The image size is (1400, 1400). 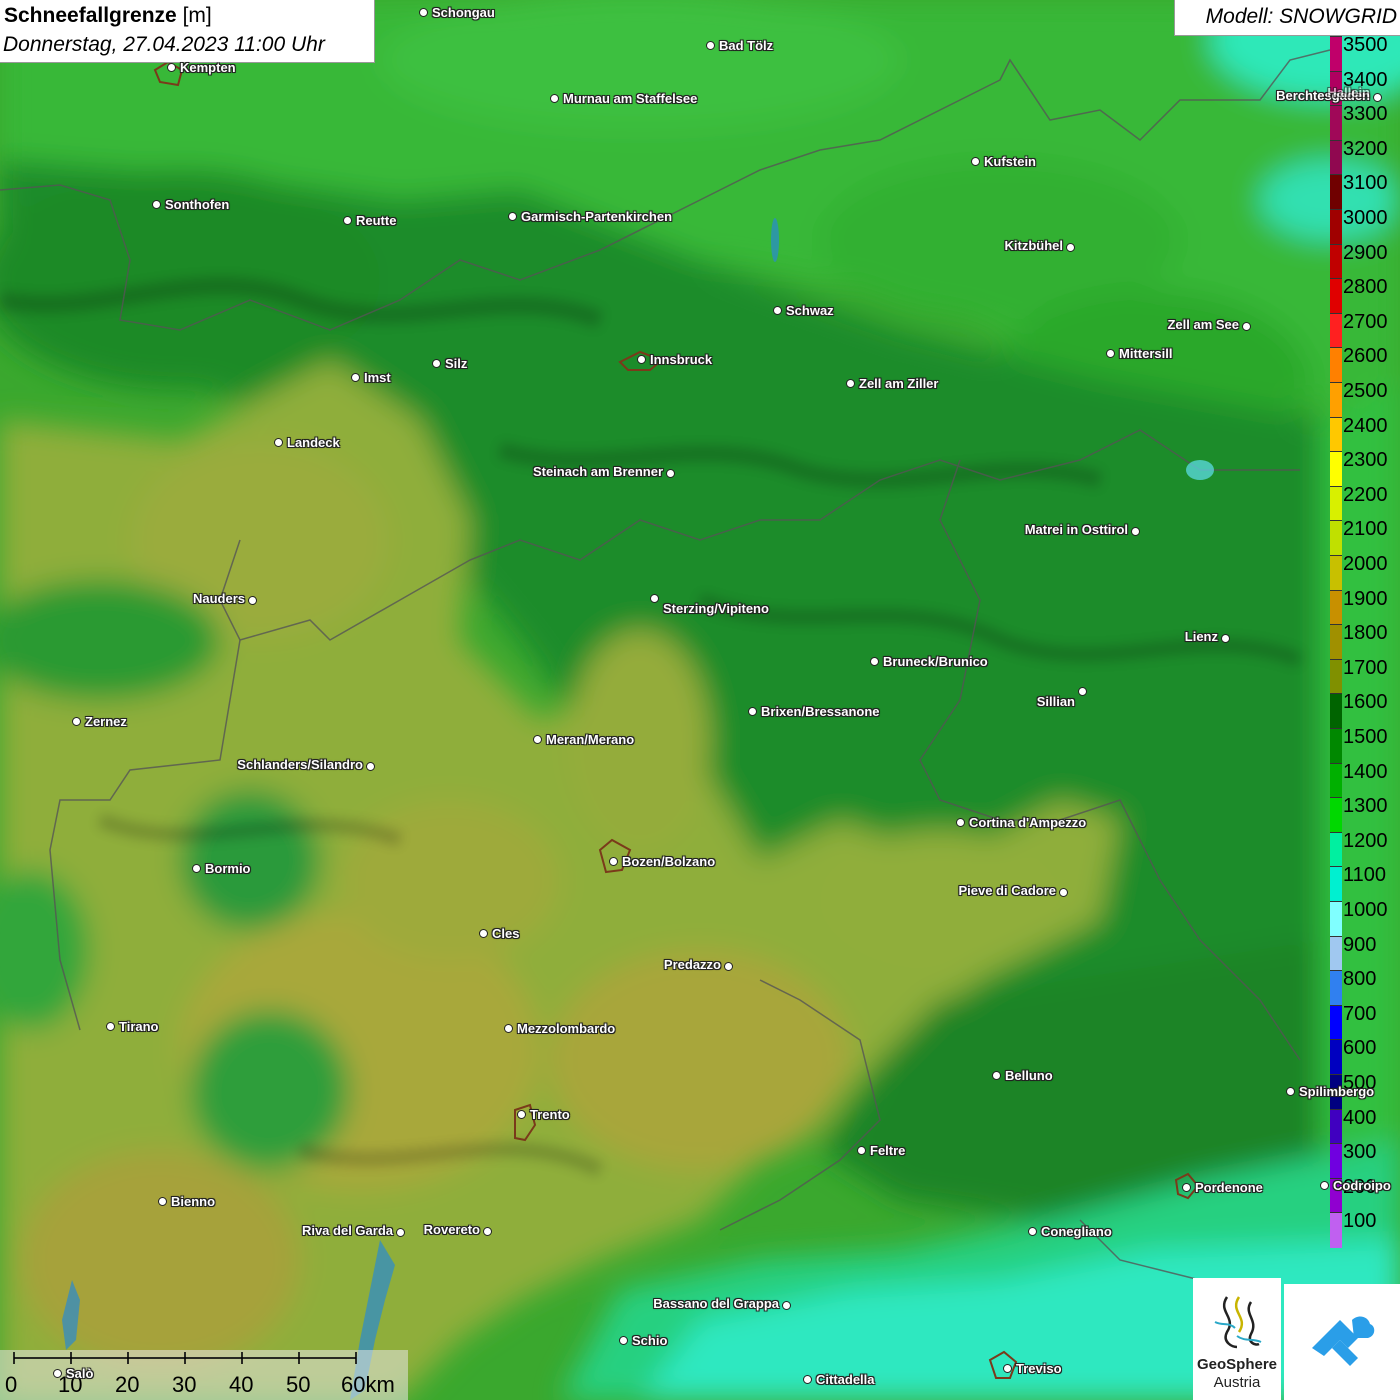 I want to click on legend-label: 3200, so click(x=1365, y=148).